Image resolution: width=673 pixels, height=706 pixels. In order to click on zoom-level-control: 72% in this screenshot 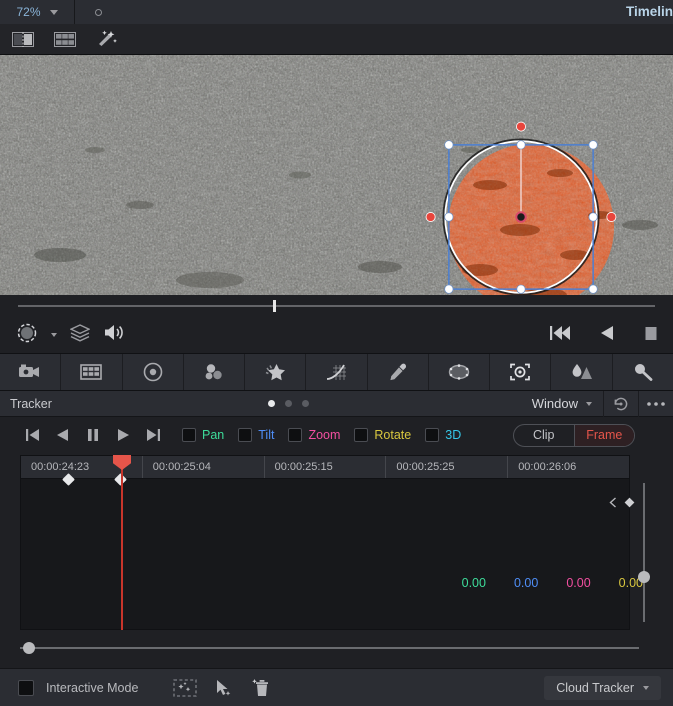, I will do `click(37, 12)`.